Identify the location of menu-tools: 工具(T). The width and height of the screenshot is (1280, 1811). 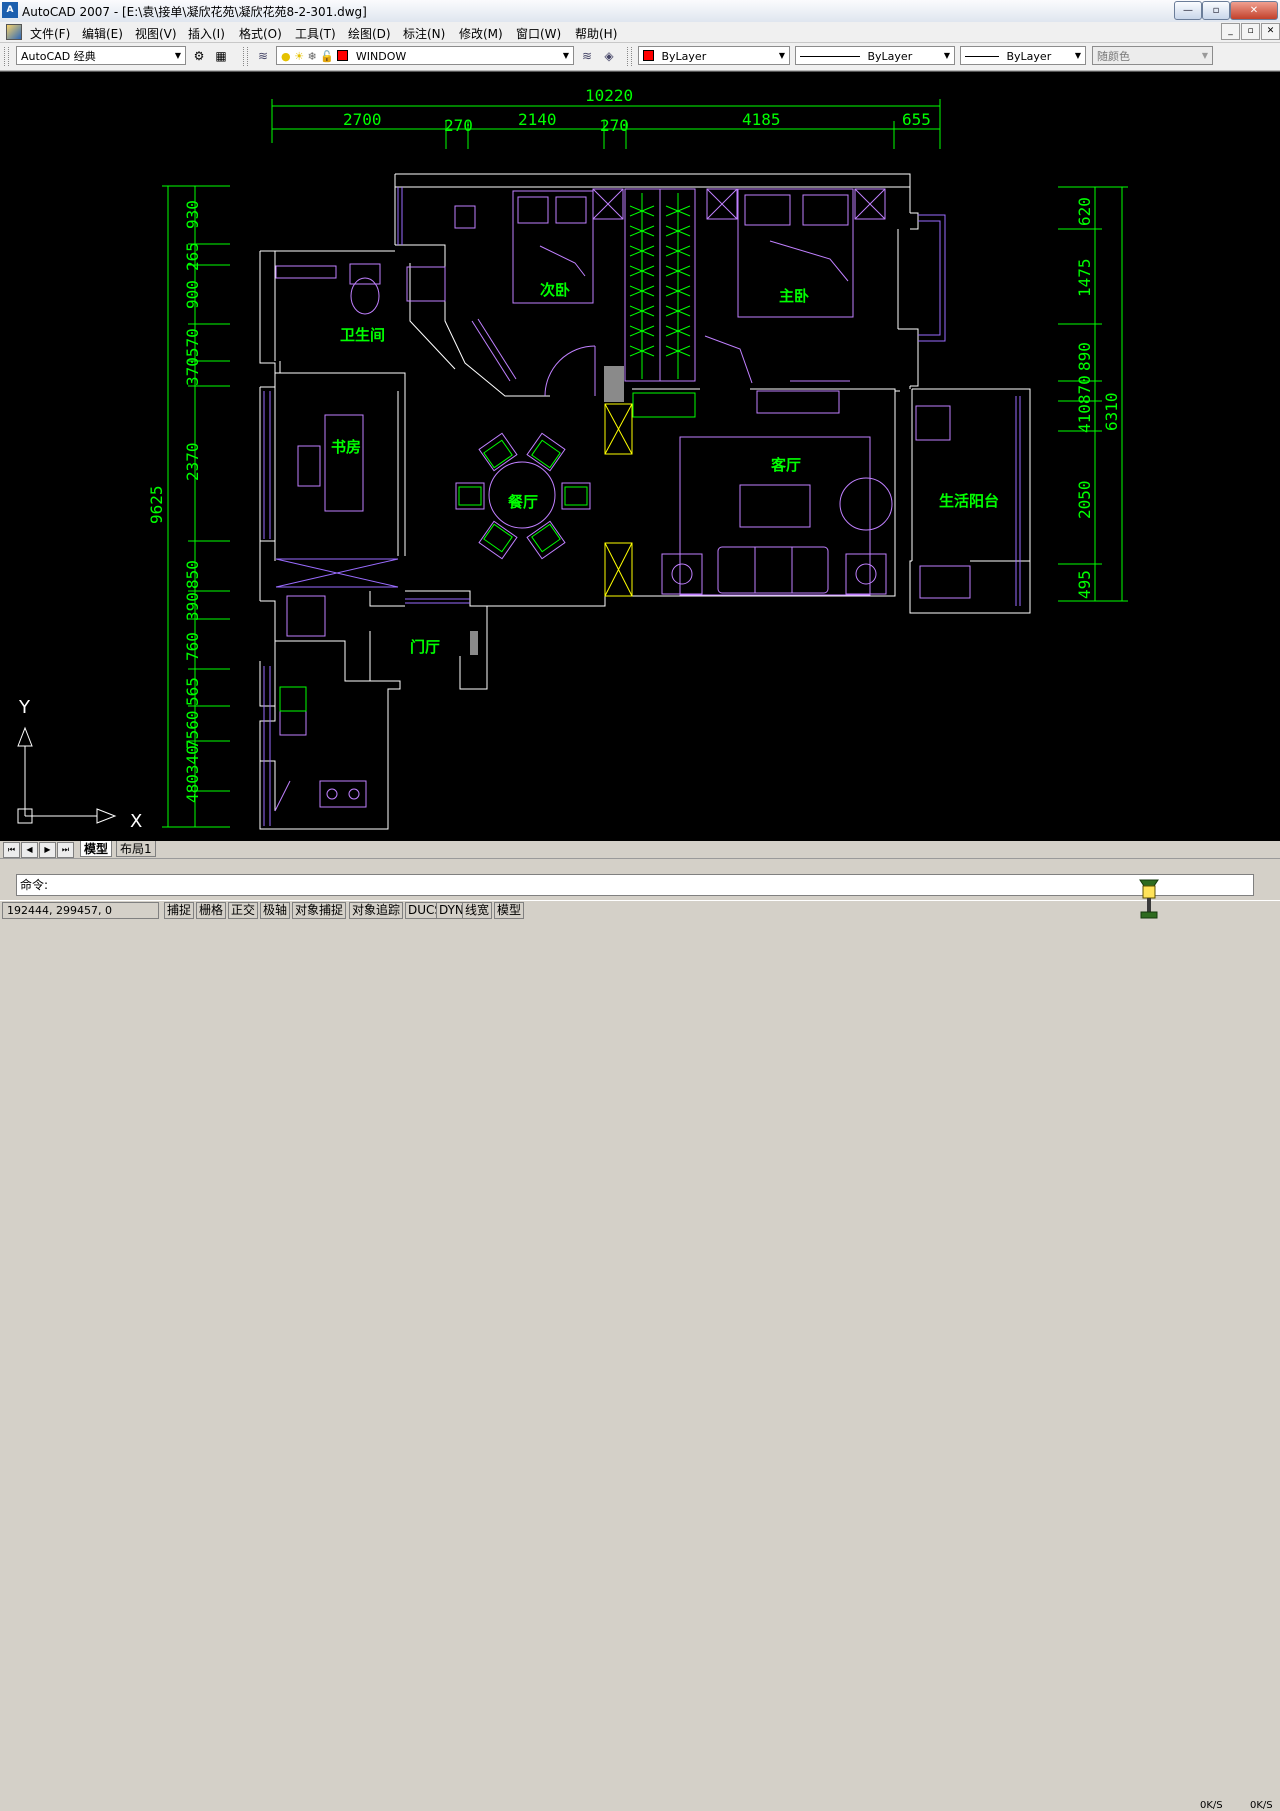
(315, 33).